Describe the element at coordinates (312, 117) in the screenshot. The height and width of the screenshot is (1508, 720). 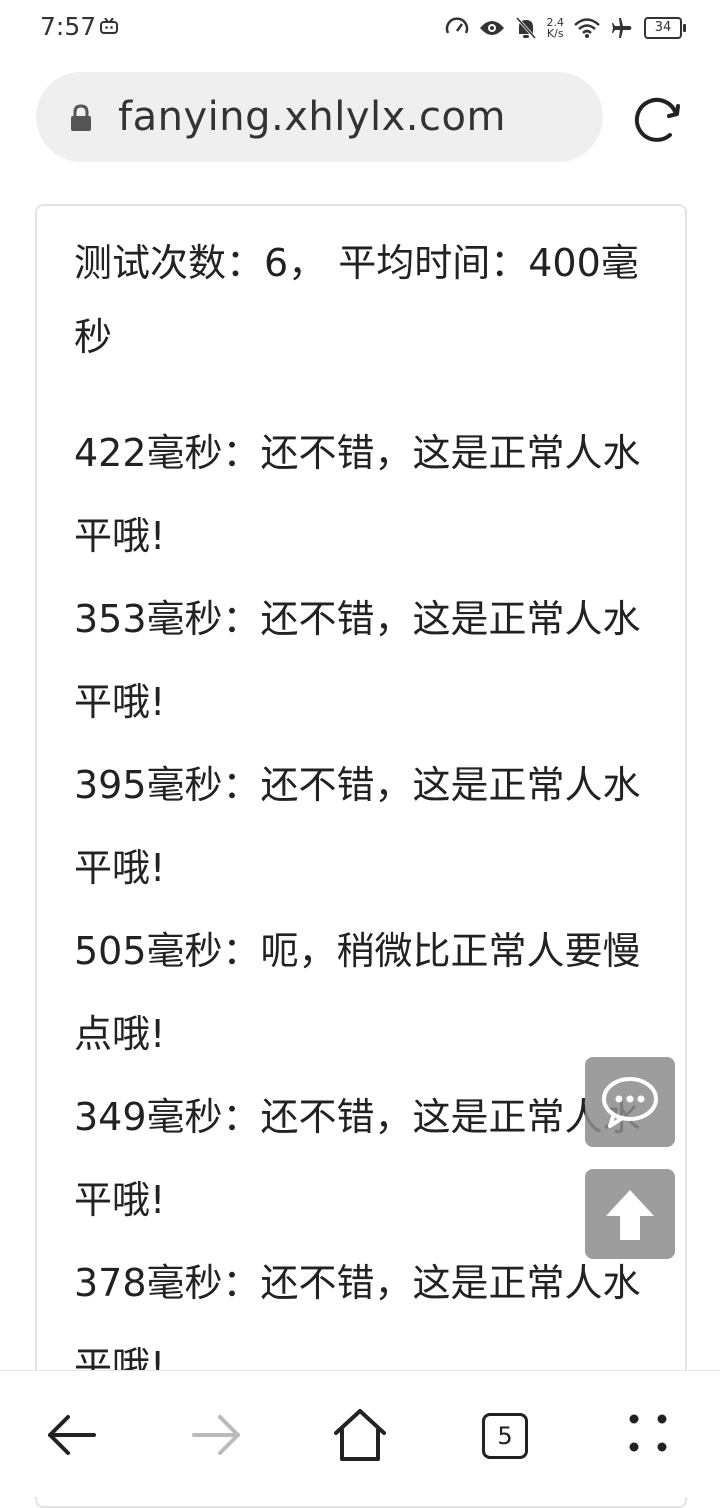
I see `url-text: fanying.xhlylx.com` at that location.